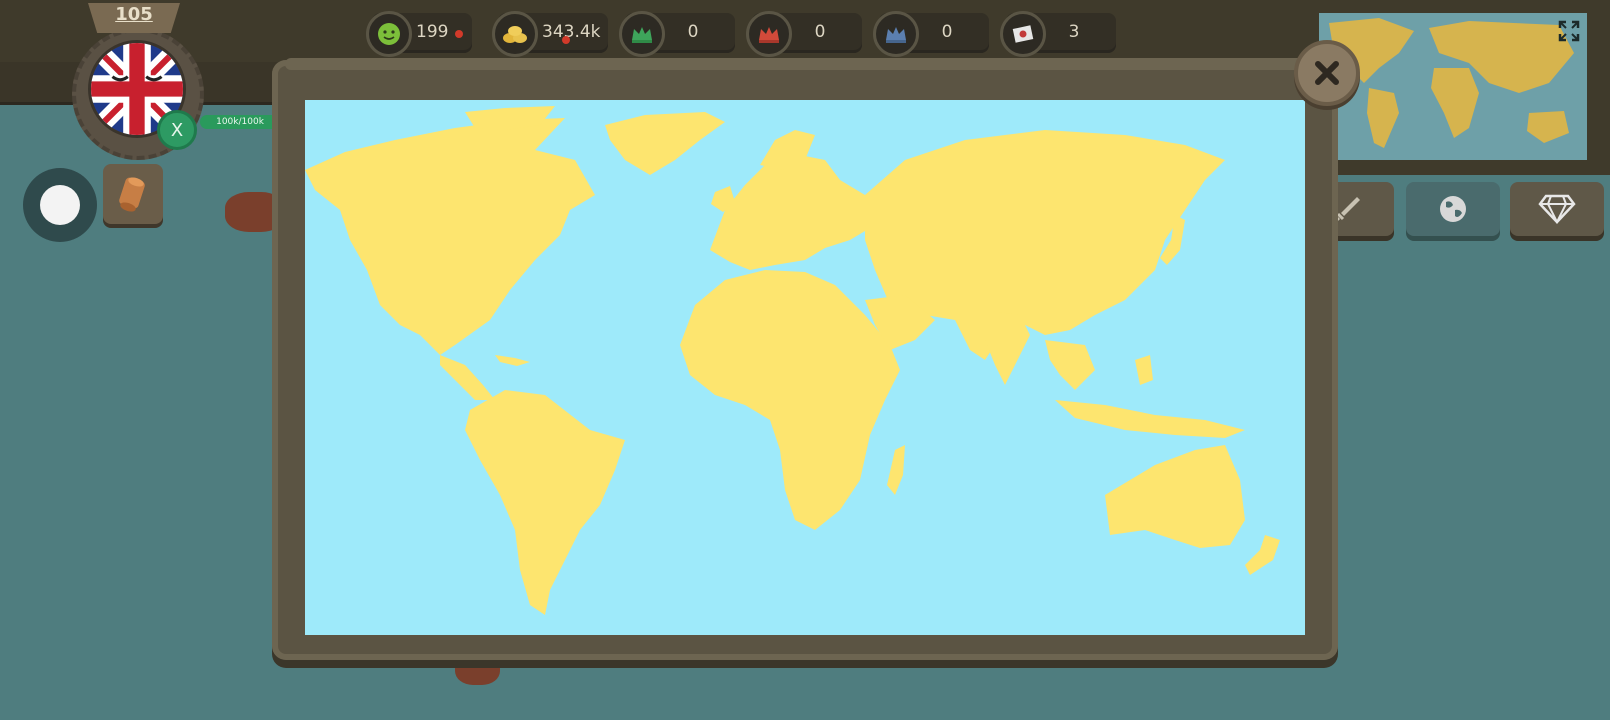 The image size is (1610, 720). Describe the element at coordinates (1058, 34) in the screenshot. I see `flags-counter: 3` at that location.